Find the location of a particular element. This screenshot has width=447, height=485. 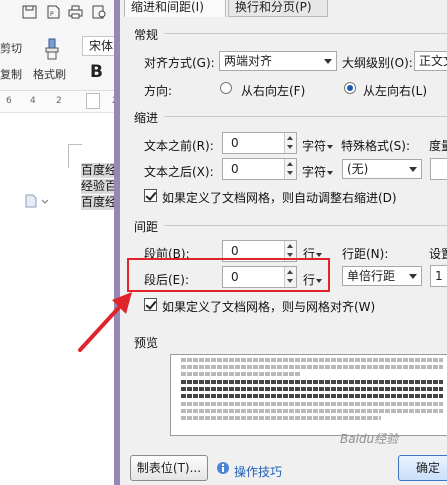

paste-options-icon is located at coordinates (37, 201).